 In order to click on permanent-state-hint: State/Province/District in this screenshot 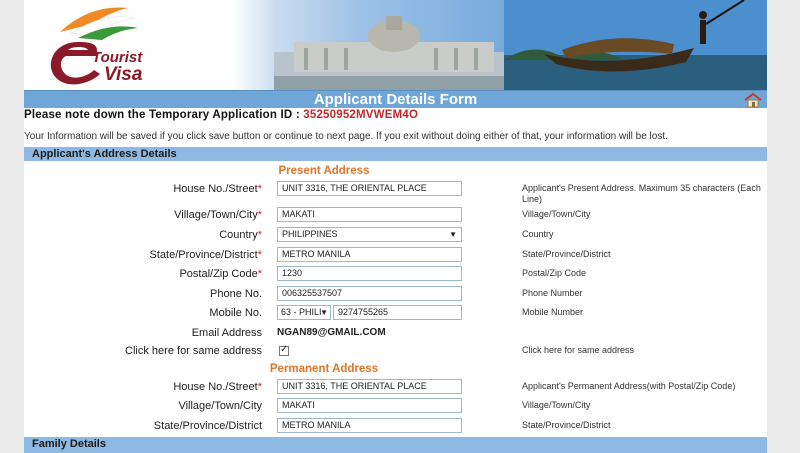, I will do `click(566, 425)`.